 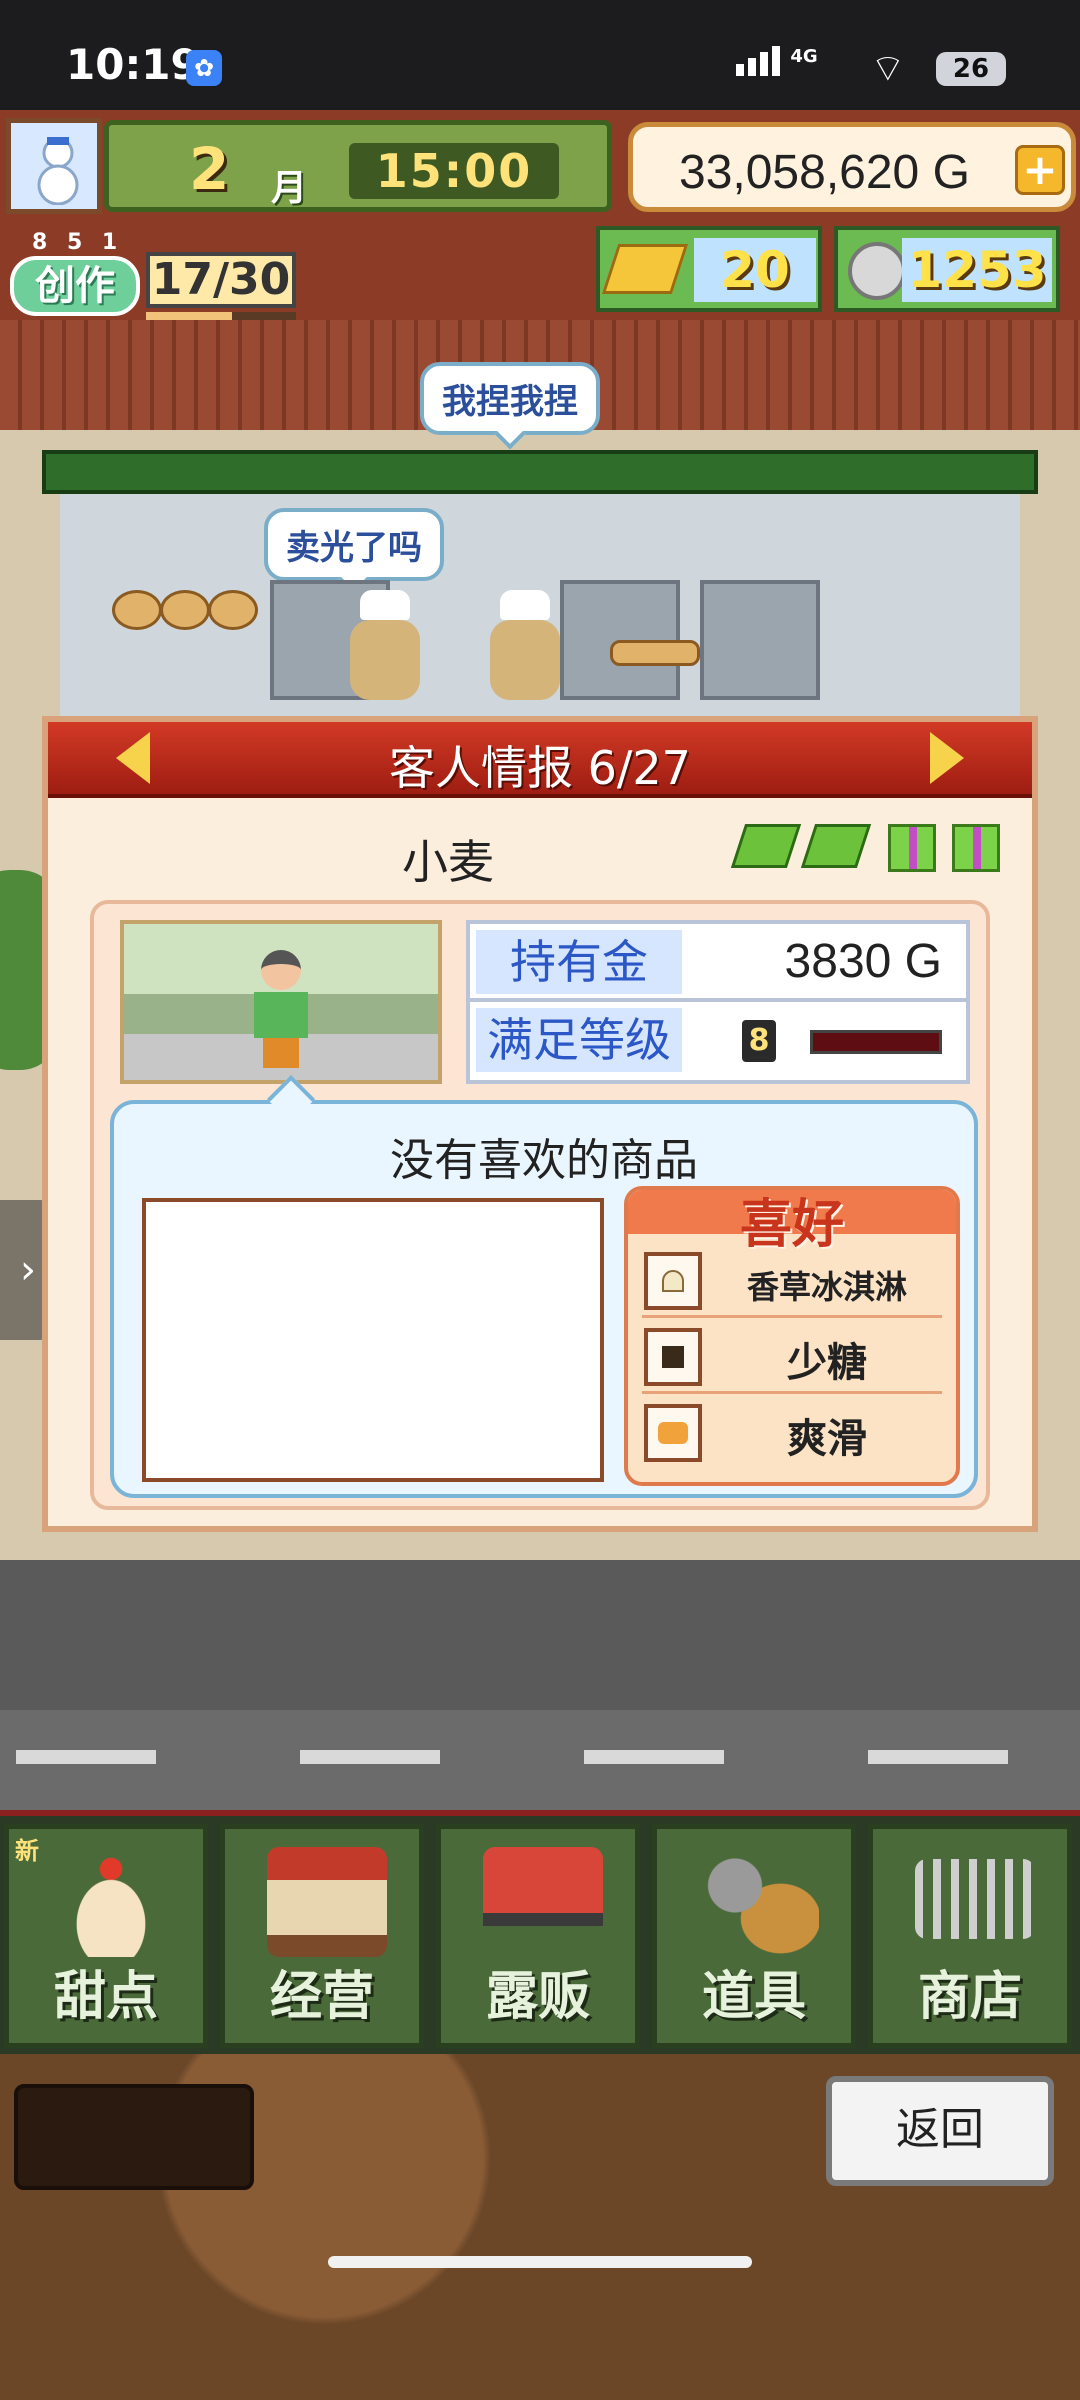 I want to click on menu-shop-button: 商店, so click(x=970, y=1936).